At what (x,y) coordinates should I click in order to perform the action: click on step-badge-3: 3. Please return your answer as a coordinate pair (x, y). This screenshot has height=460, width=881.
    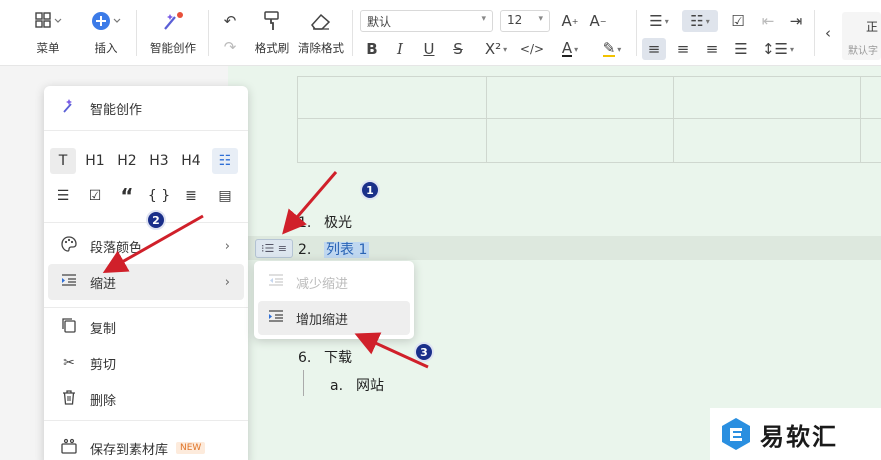
    Looking at the image, I should click on (424, 352).